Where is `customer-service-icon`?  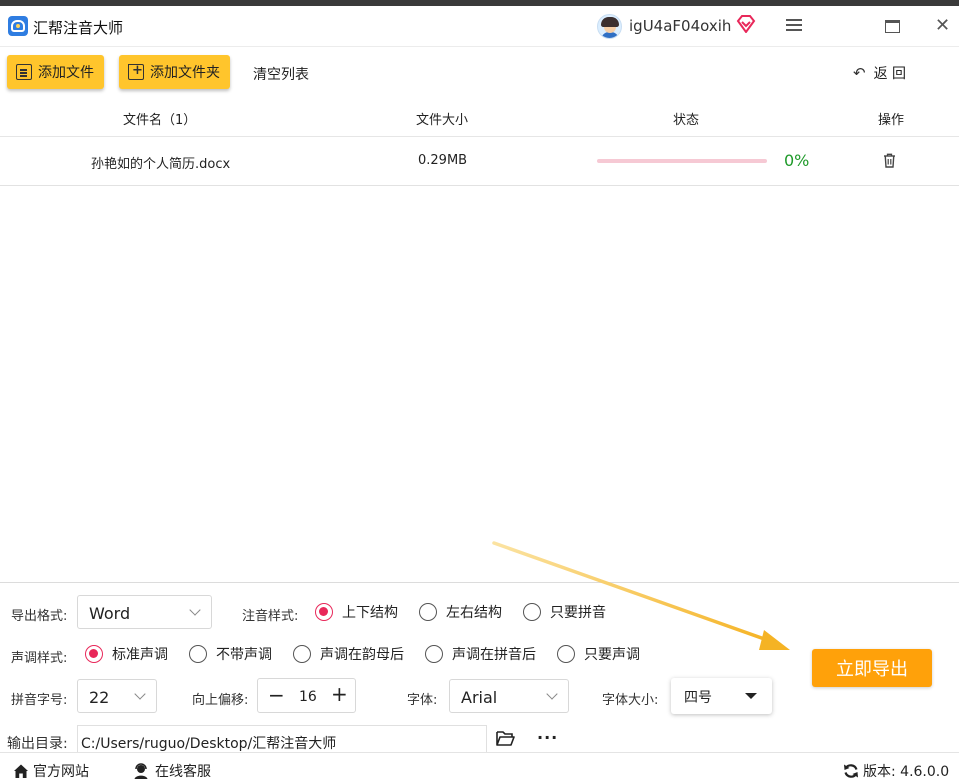 customer-service-icon is located at coordinates (141, 771).